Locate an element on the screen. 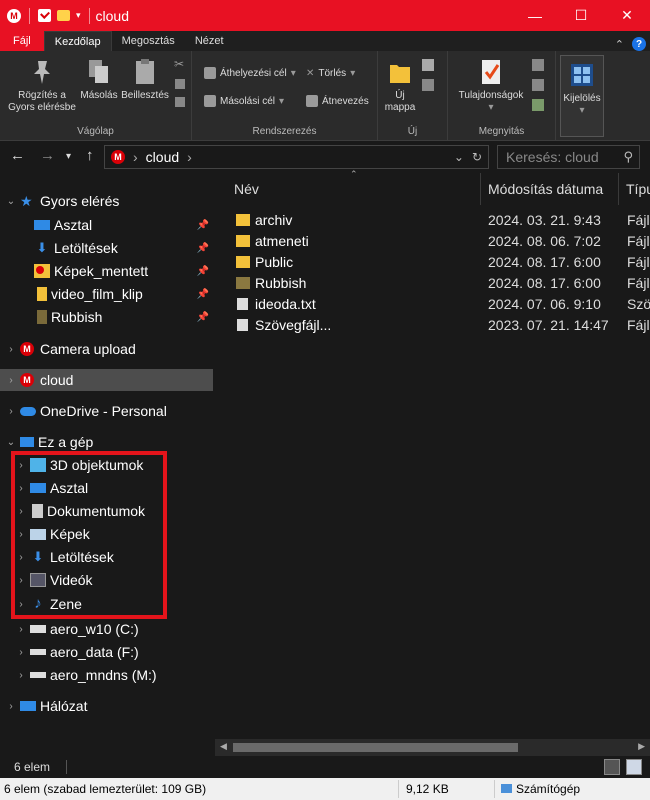  address-bar: M › cloud › ⌄ ↻ is located at coordinates (296, 157).